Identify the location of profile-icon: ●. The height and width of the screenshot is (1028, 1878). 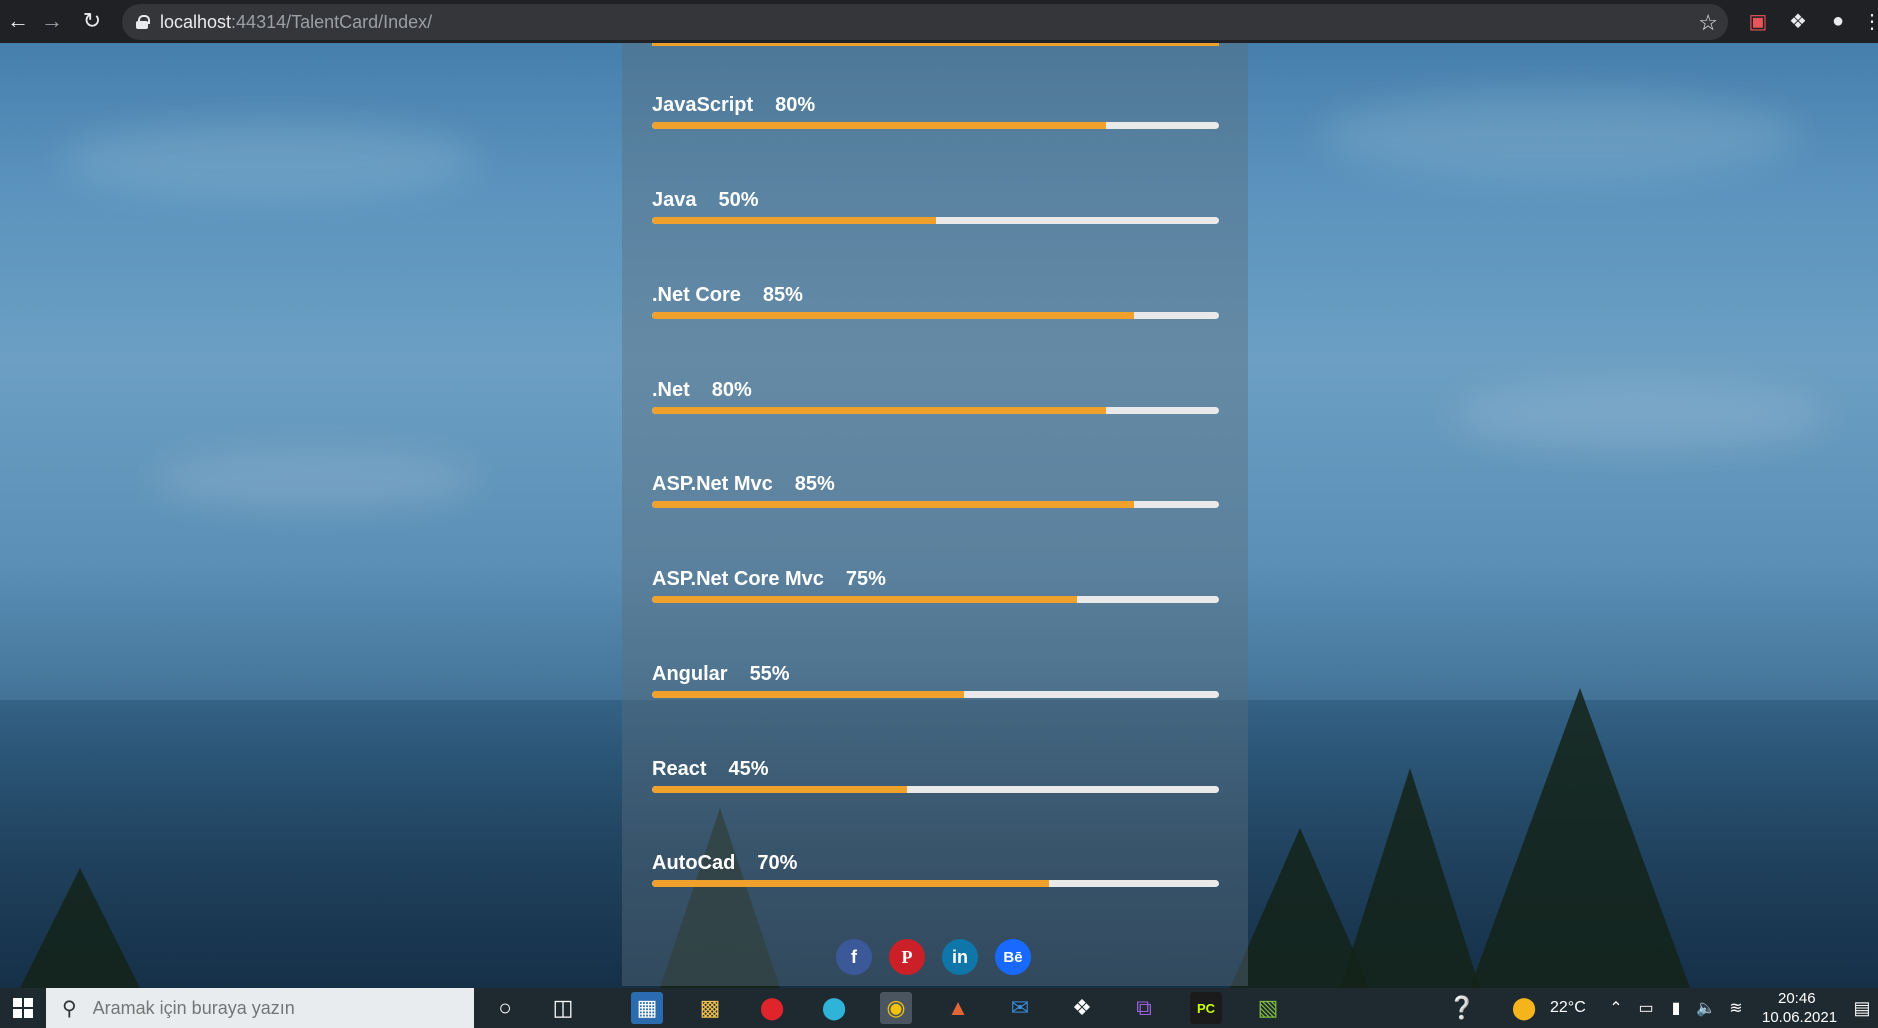
(1838, 21).